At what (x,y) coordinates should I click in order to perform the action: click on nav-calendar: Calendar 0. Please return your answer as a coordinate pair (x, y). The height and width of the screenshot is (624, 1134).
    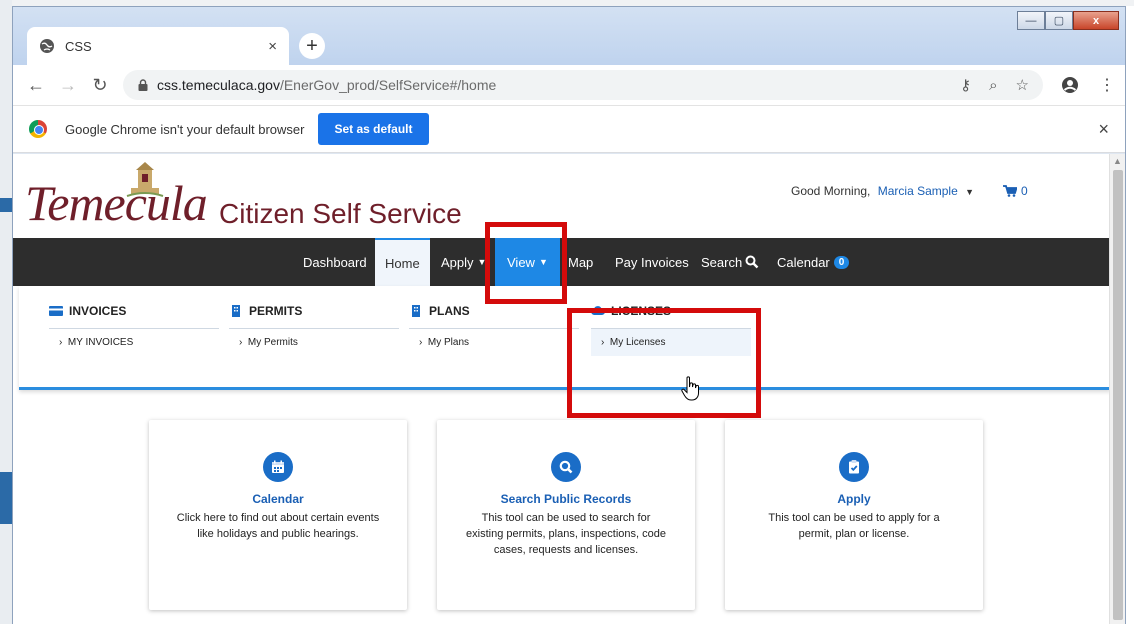
    Looking at the image, I should click on (813, 262).